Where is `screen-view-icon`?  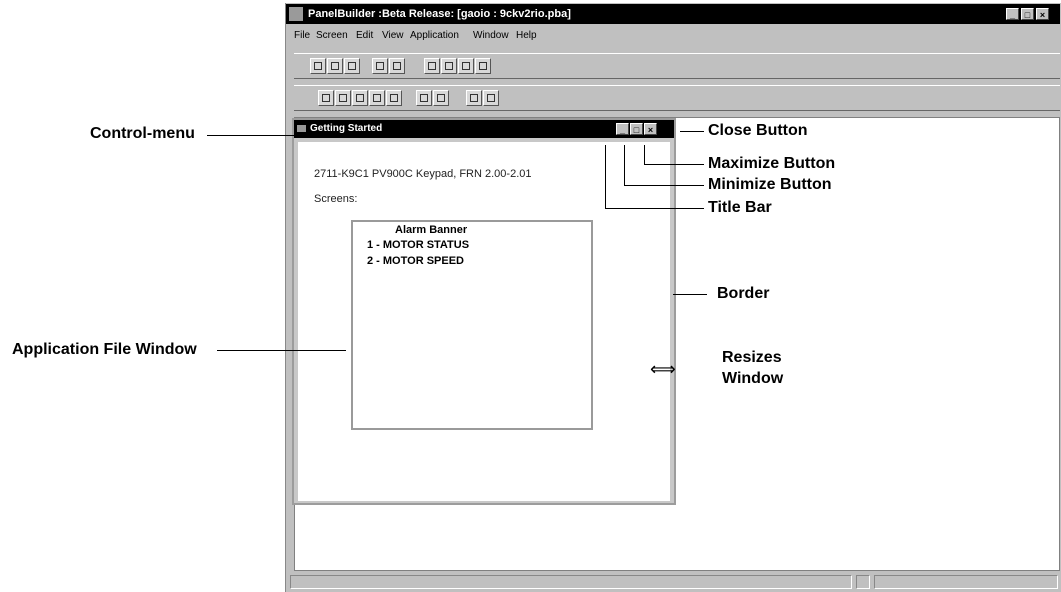
screen-view-icon is located at coordinates (424, 98).